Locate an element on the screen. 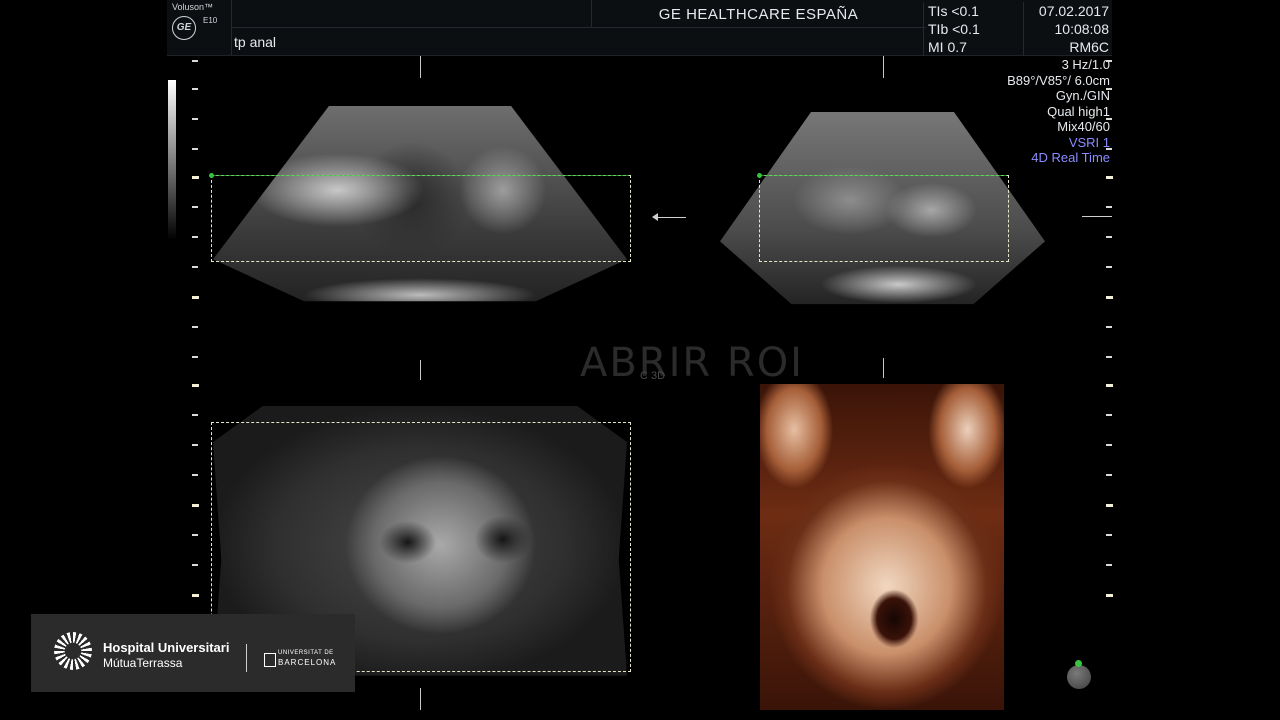  b-plane-top-marker is located at coordinates (883, 67).